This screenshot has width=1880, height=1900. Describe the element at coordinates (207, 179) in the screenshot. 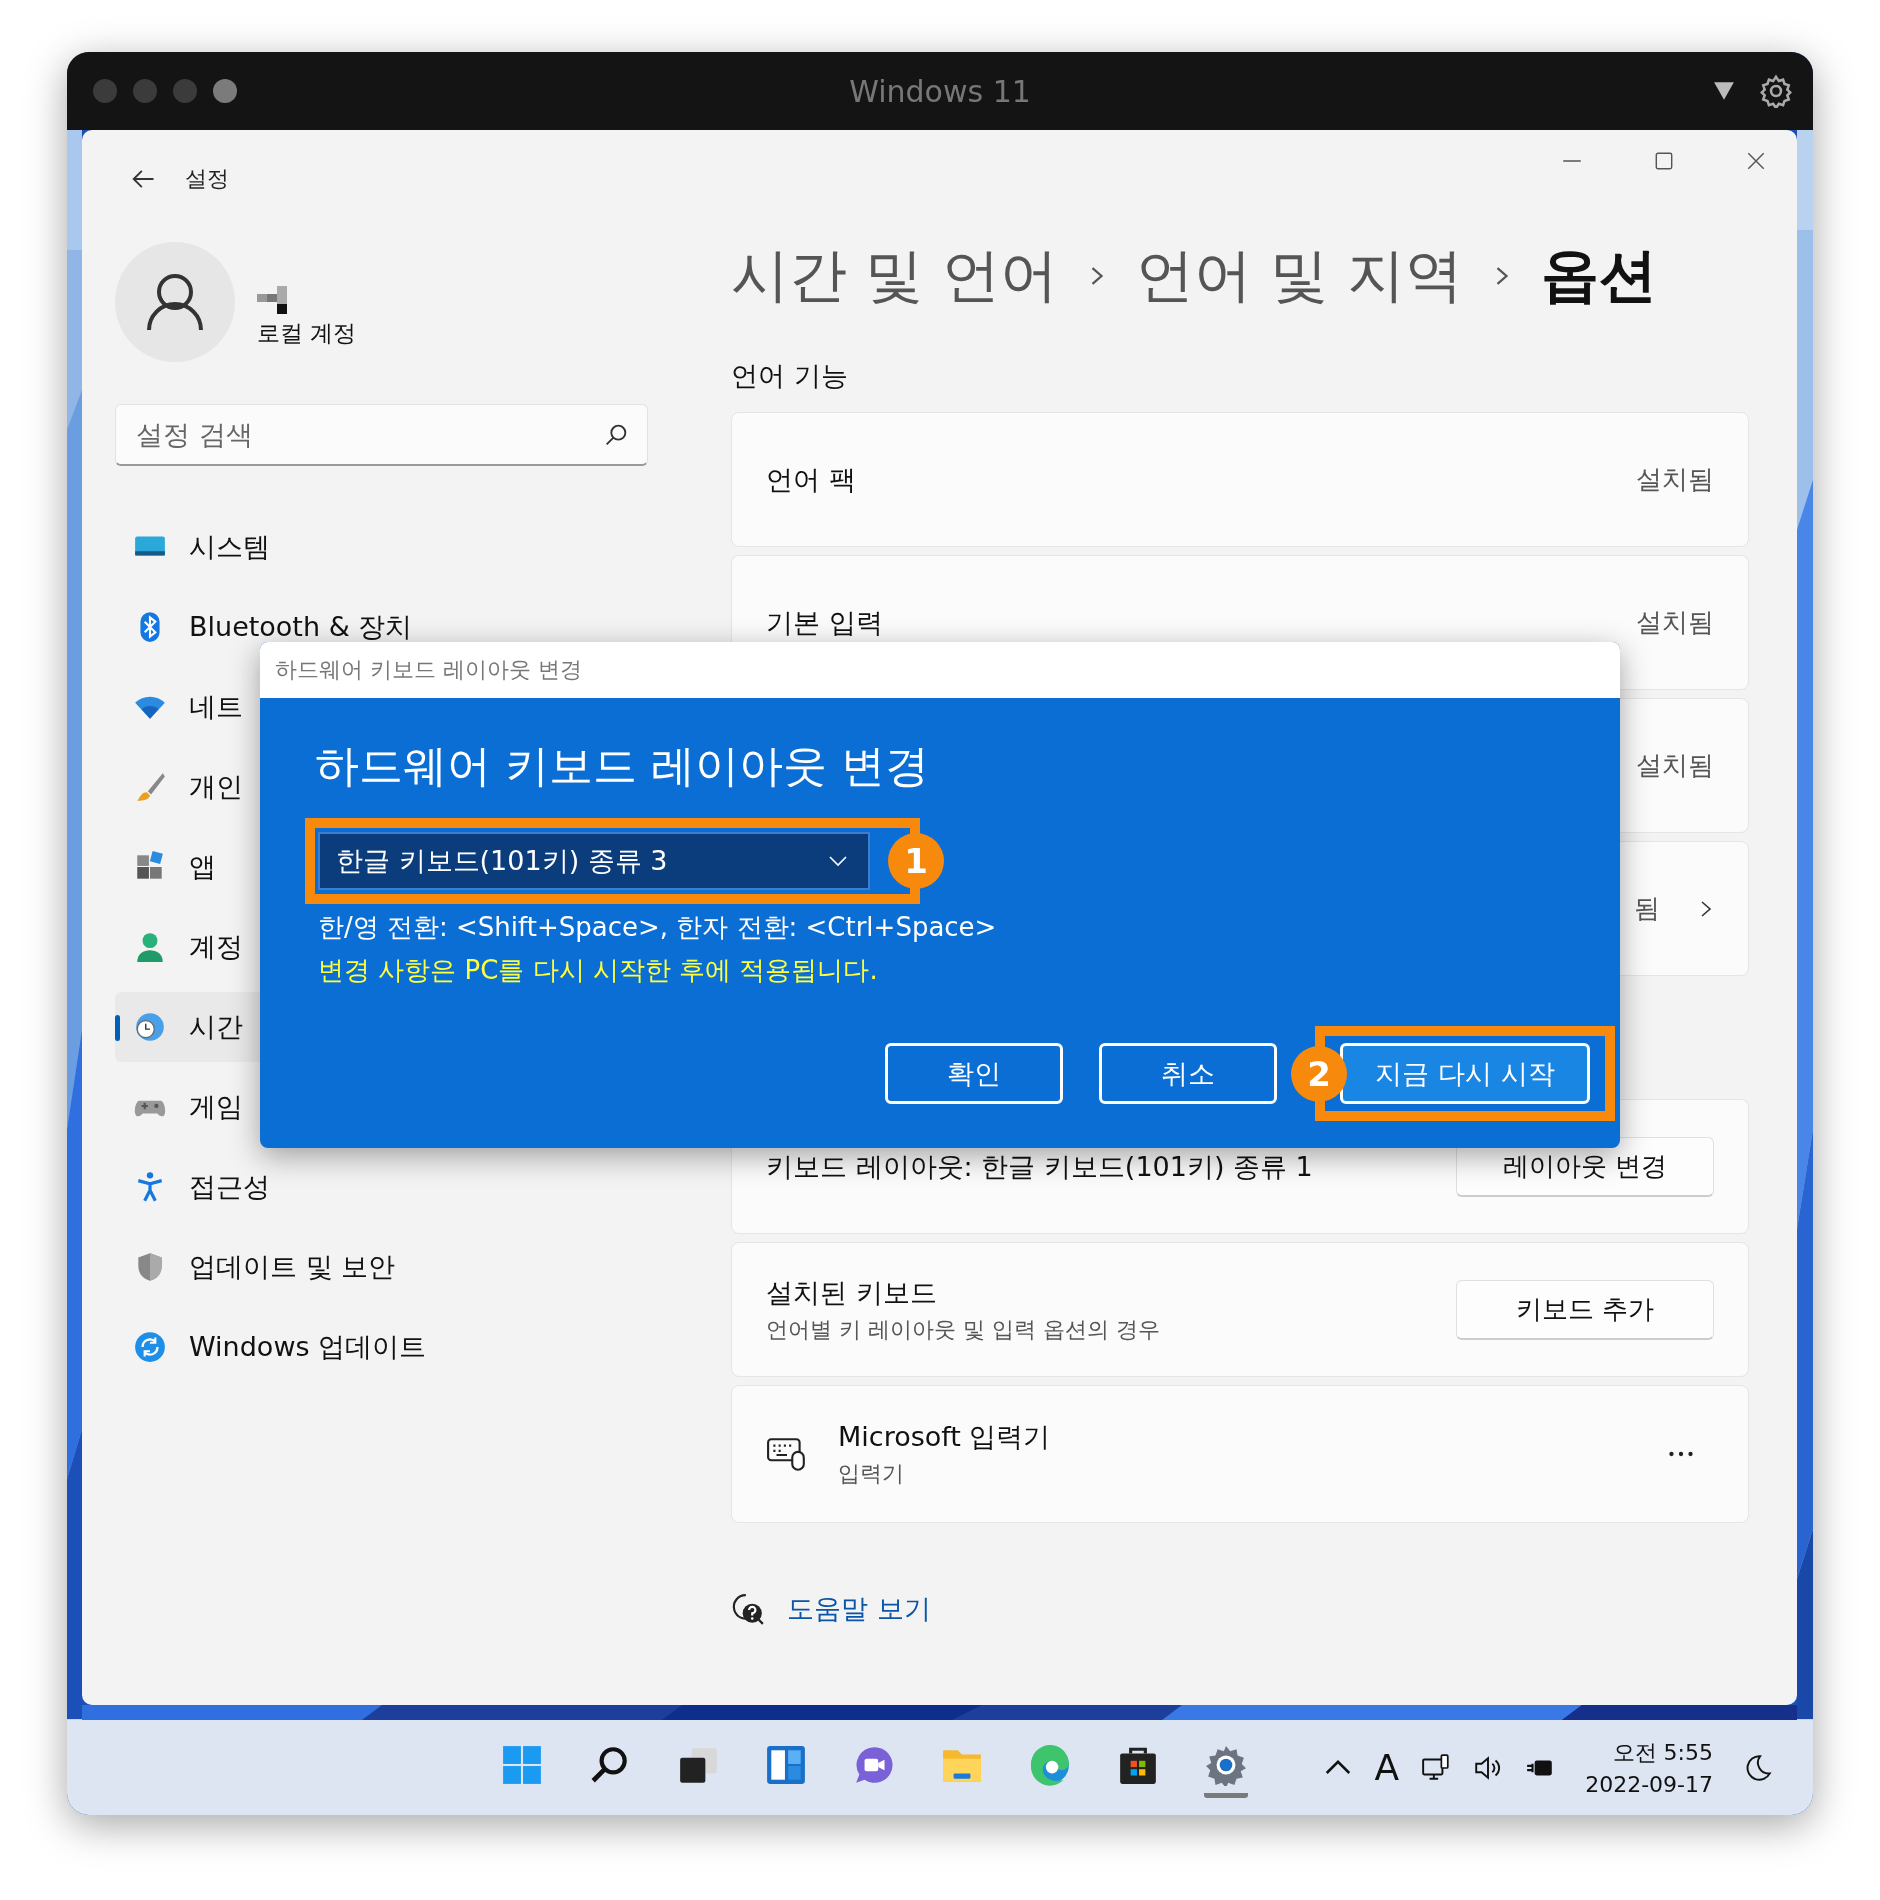

I see `app-title: 설정` at that location.